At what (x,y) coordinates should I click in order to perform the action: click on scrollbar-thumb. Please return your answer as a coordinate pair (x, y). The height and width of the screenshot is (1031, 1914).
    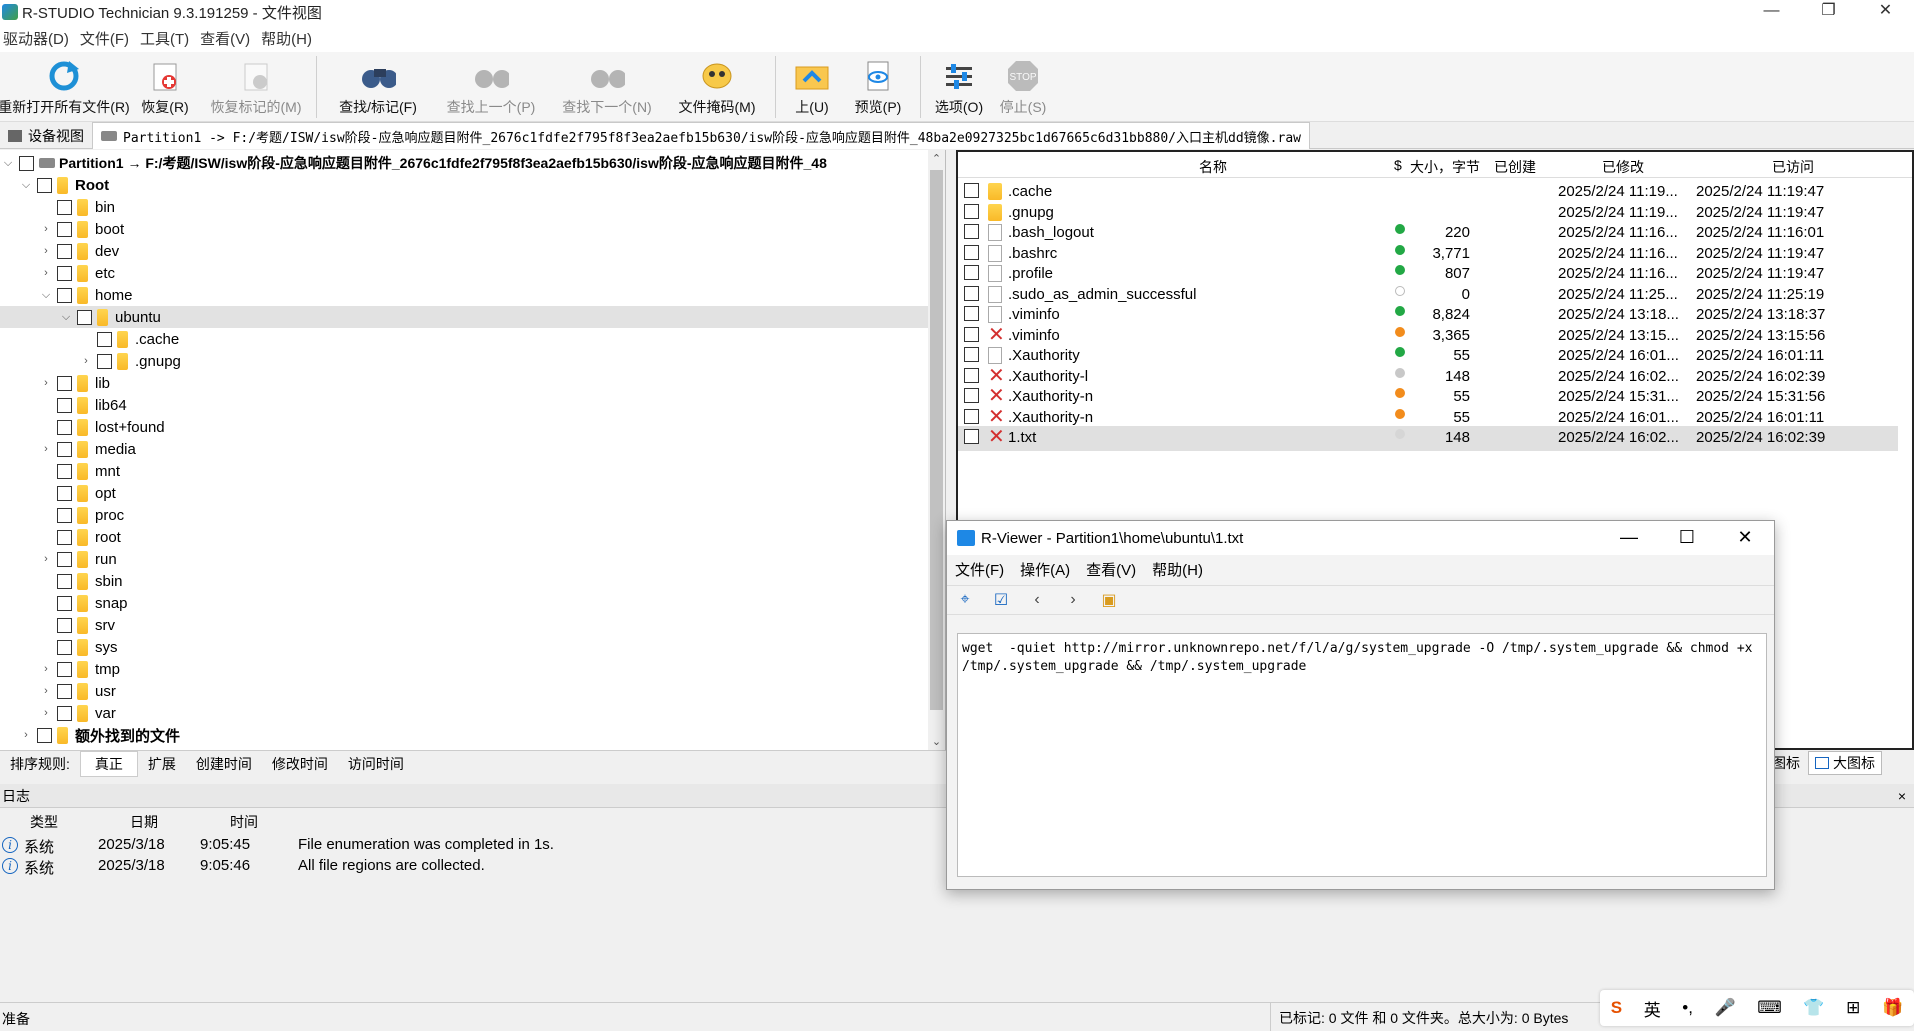
    Looking at the image, I should click on (936, 440).